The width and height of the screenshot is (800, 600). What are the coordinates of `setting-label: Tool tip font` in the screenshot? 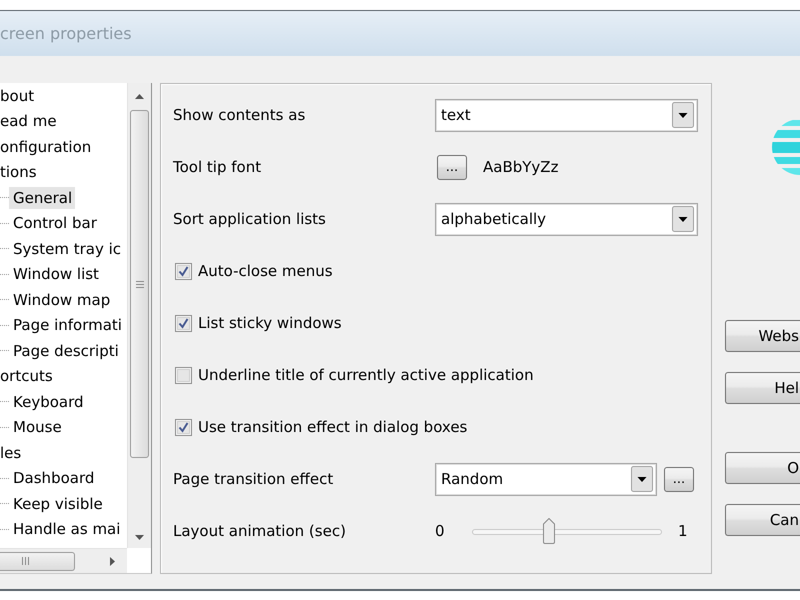 It's located at (217, 167).